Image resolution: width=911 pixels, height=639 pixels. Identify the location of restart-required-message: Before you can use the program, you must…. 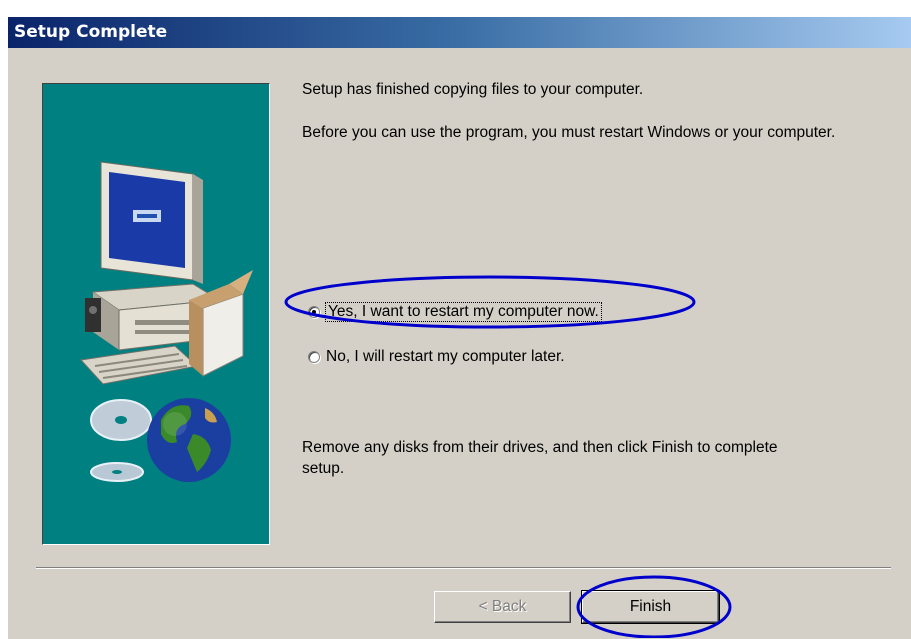
(569, 132).